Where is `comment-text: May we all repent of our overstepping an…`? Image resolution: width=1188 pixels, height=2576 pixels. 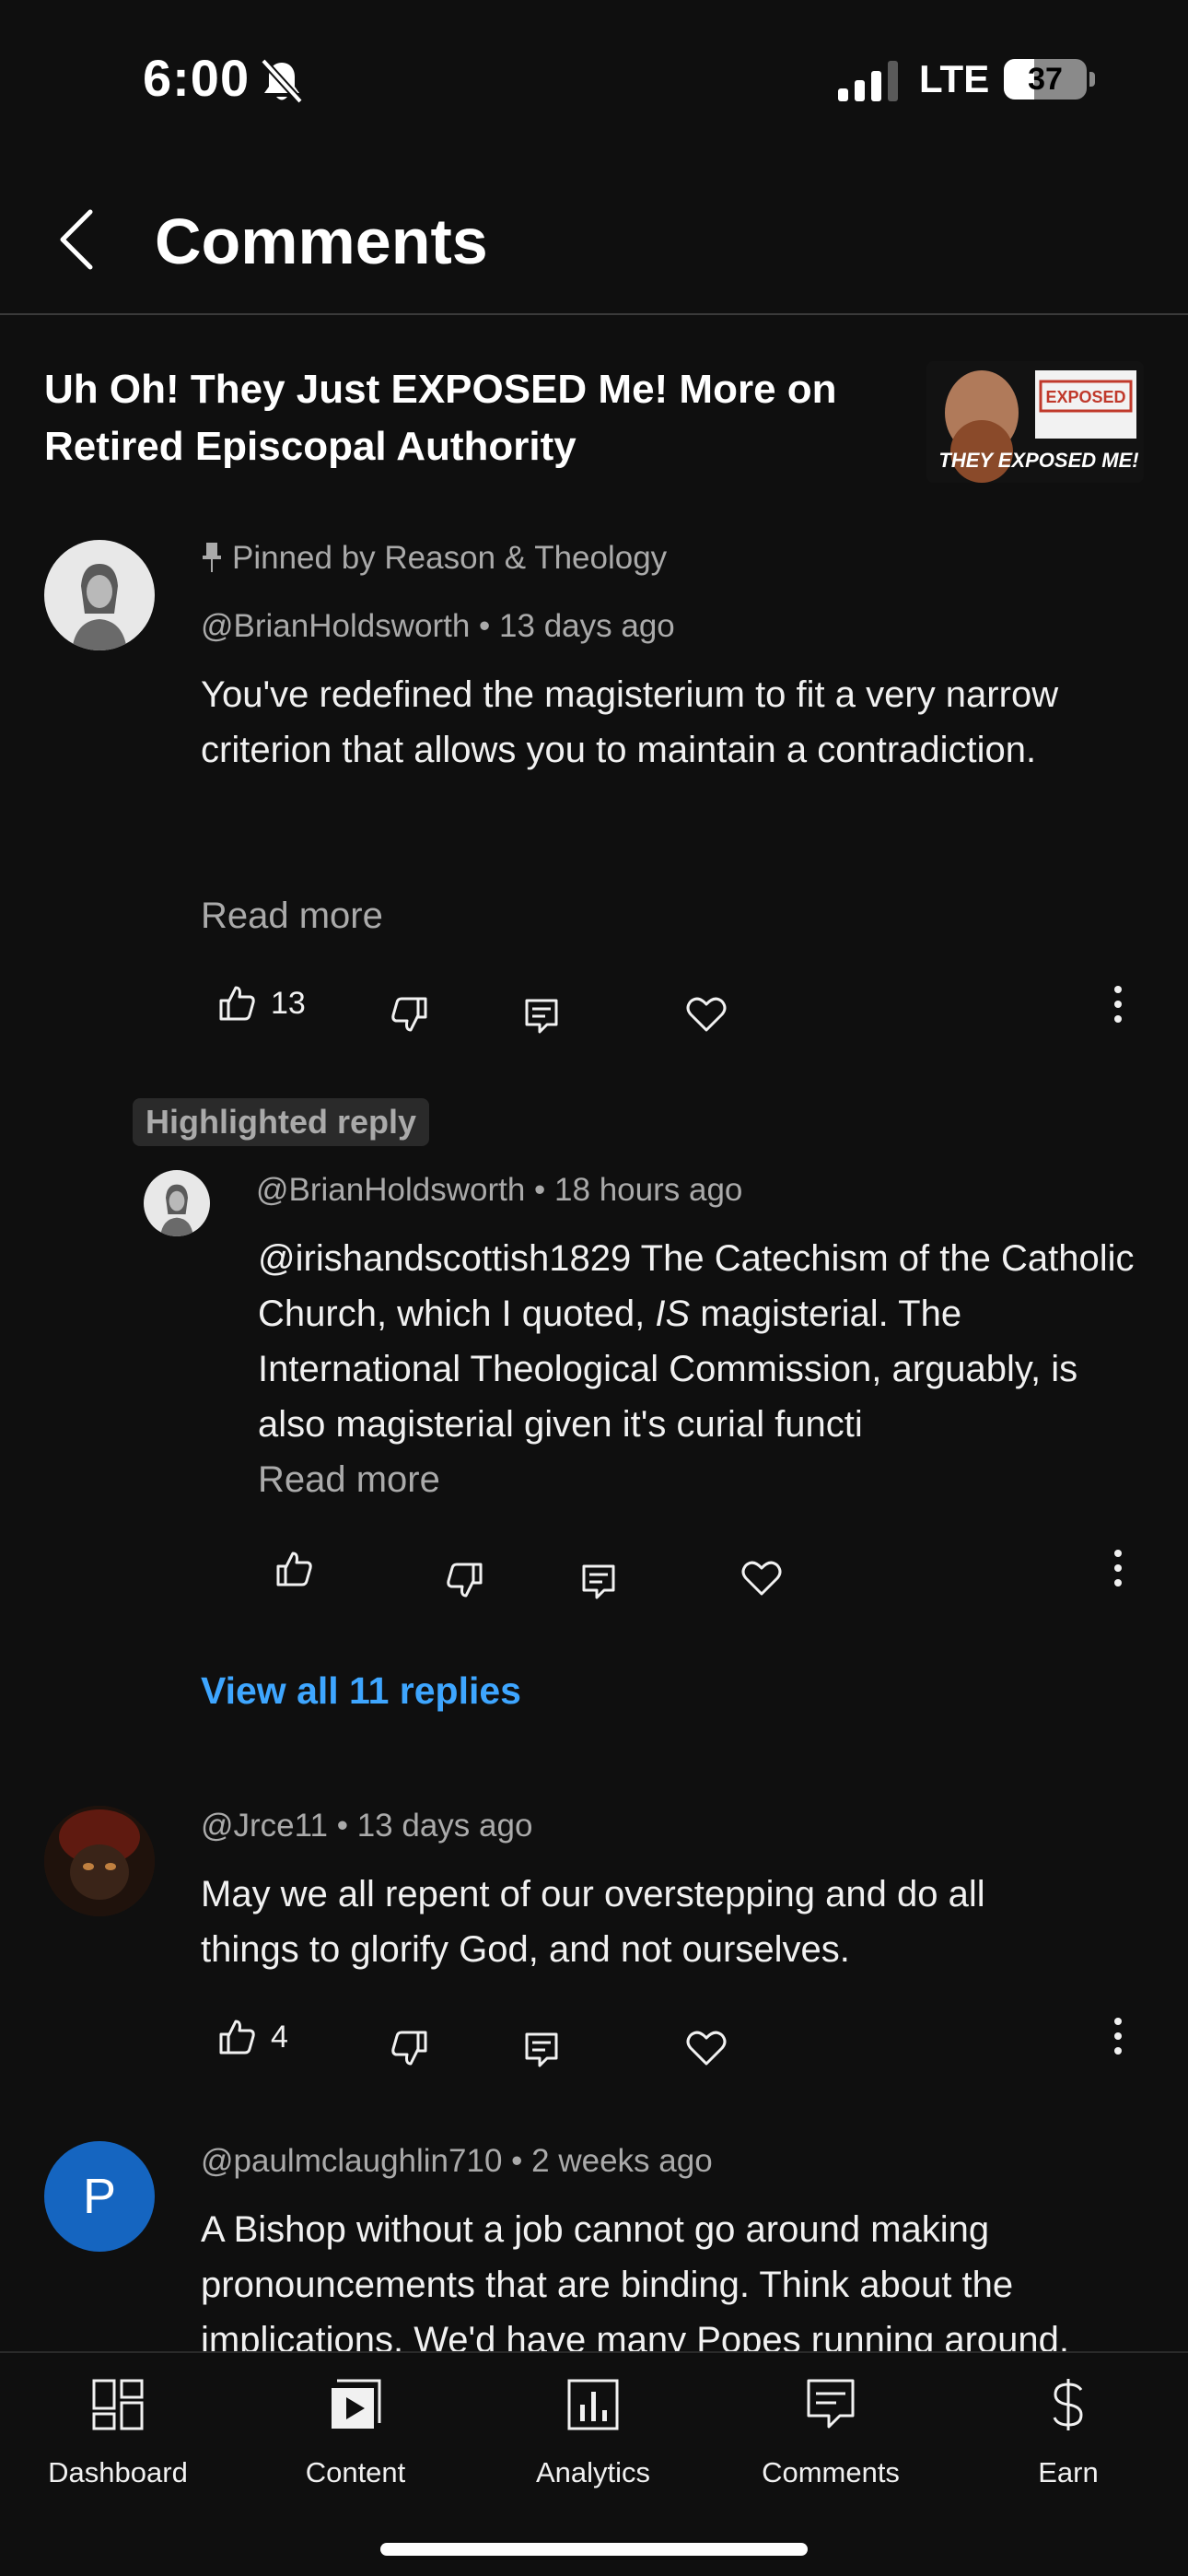
comment-text: May we all repent of our overstepping an… is located at coordinates (593, 1922).